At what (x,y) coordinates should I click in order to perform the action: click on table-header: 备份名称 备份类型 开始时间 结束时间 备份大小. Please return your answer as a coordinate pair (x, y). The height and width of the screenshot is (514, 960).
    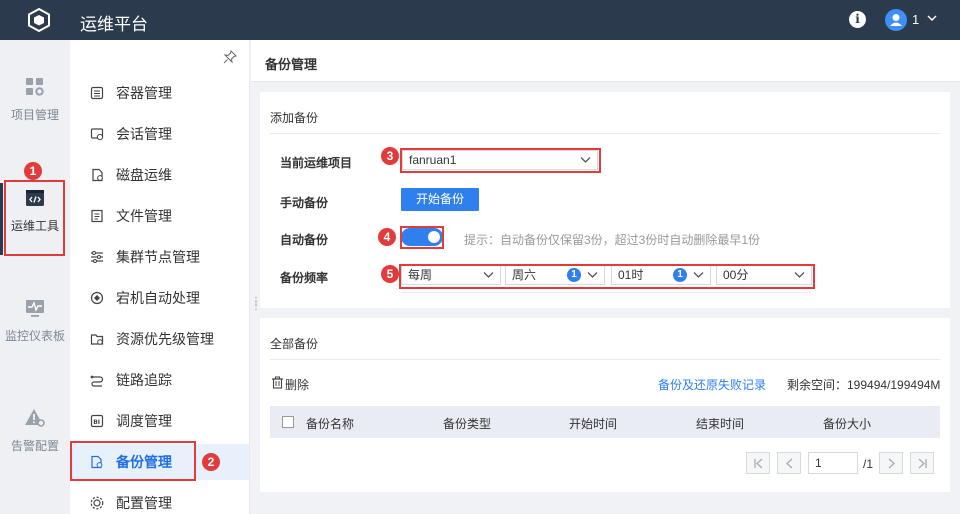
    Looking at the image, I should click on (605, 422).